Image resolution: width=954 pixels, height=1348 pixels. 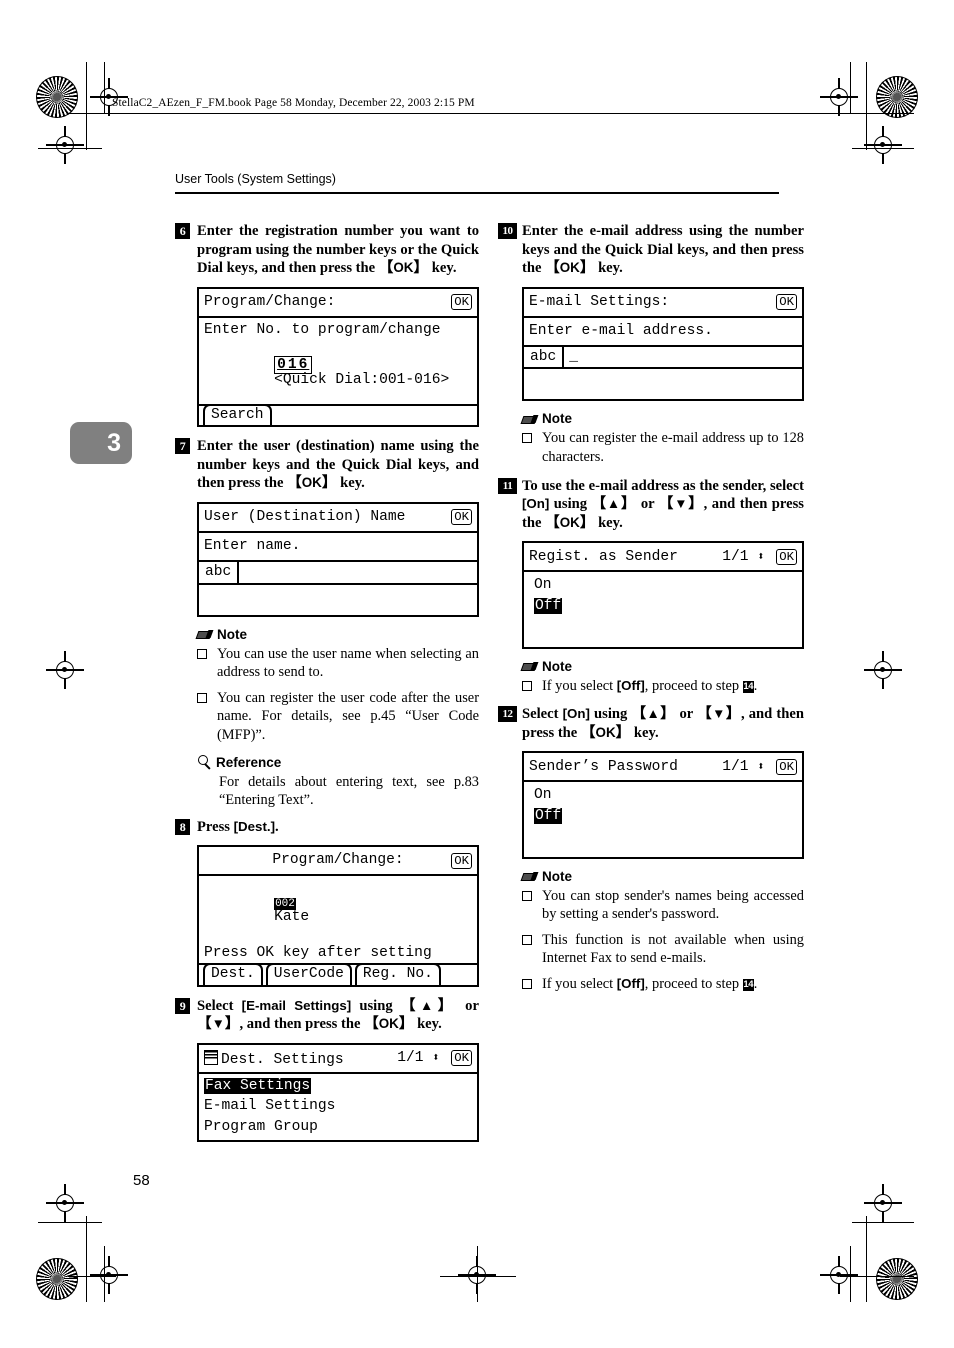 I want to click on registration-mark-mid-left-upper, so click(x=65, y=145).